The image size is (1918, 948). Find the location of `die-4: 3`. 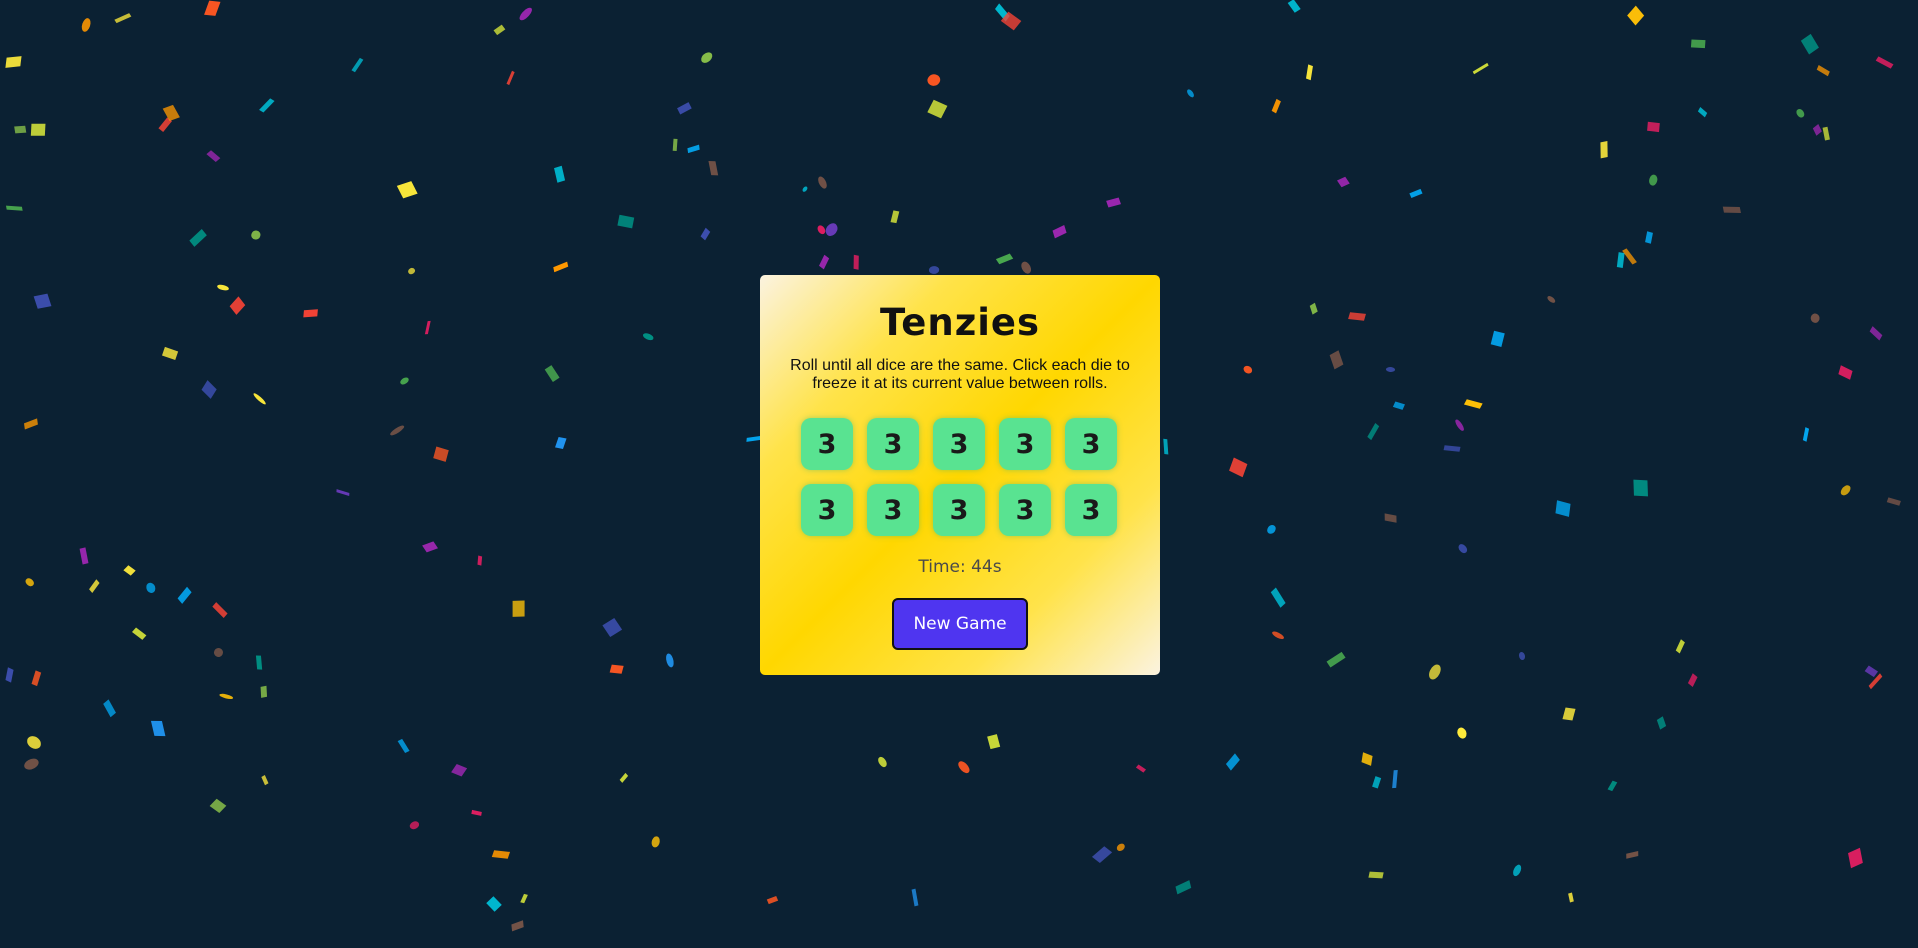

die-4: 3 is located at coordinates (1025, 444).